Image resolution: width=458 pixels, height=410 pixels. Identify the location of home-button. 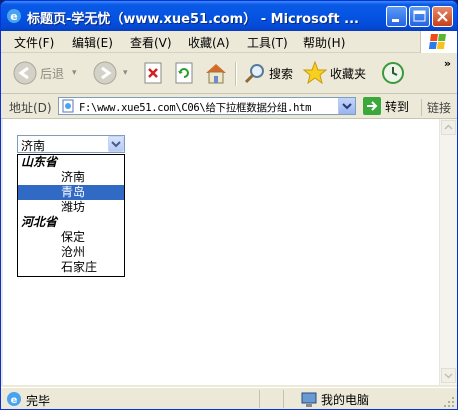
(216, 73).